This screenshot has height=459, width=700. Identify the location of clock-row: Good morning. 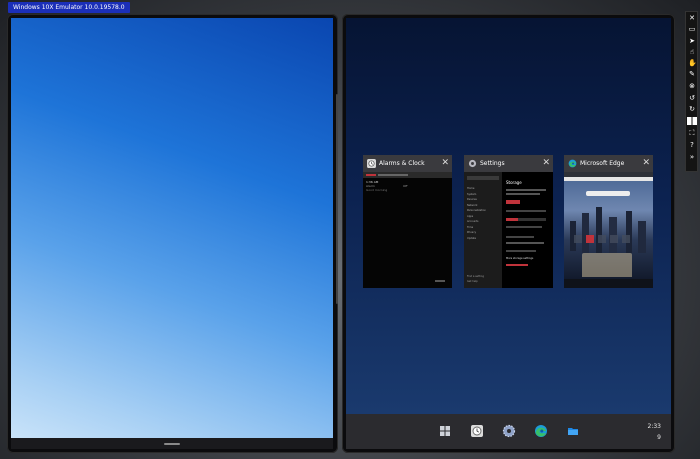
(377, 190).